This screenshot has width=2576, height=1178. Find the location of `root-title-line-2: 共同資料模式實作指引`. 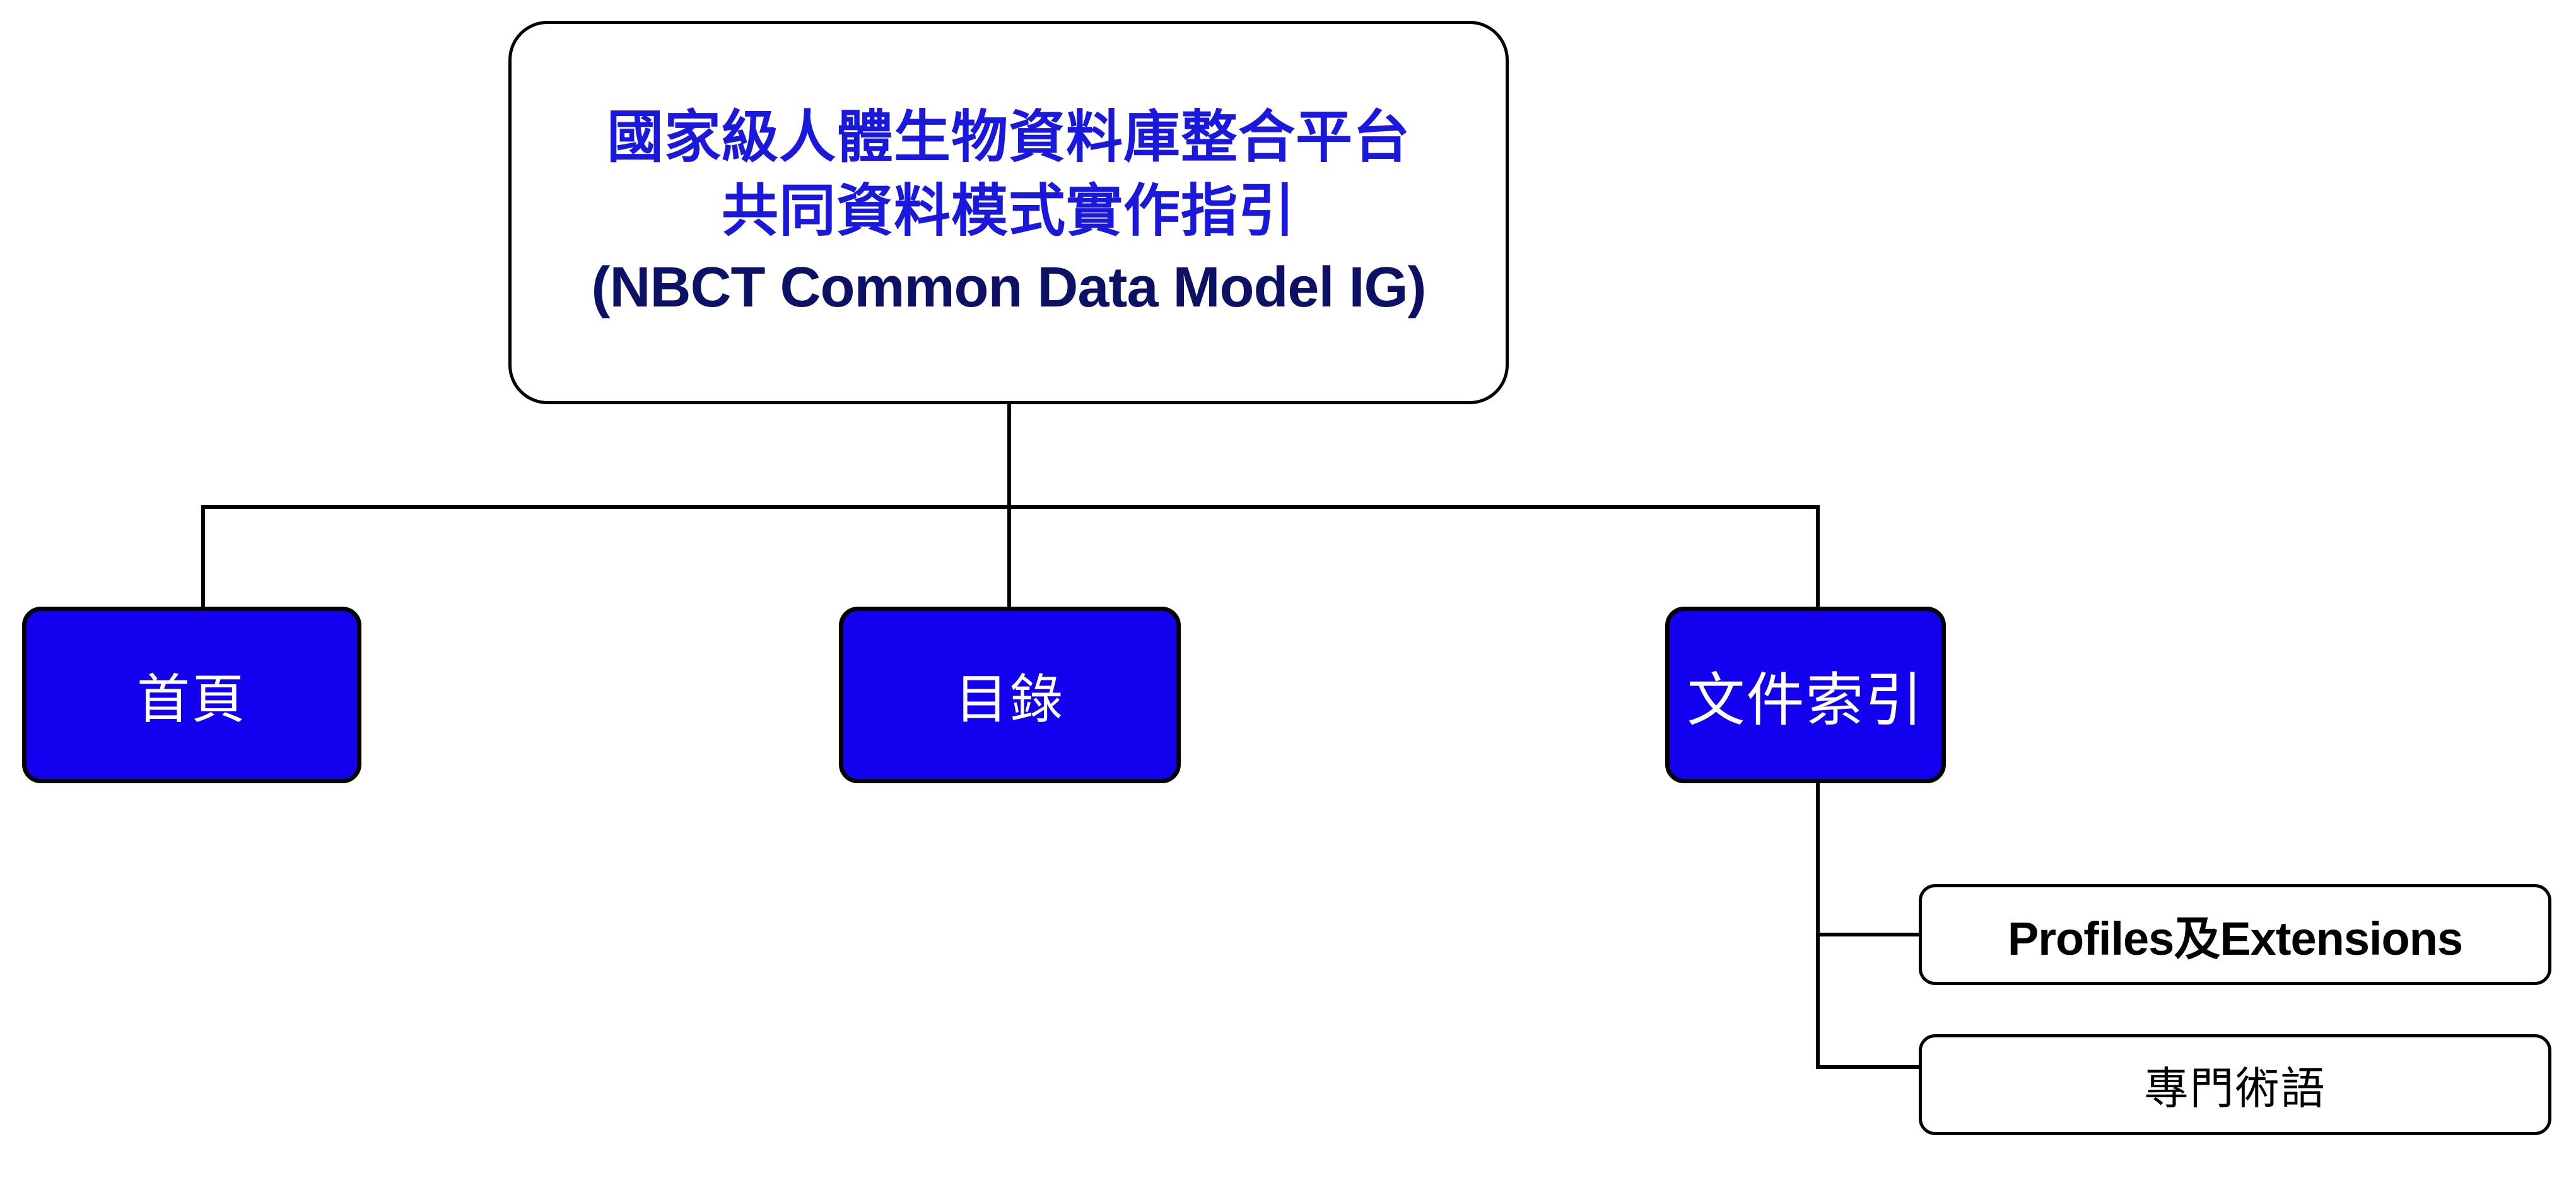

root-title-line-2: 共同資料模式實作指引 is located at coordinates (1009, 211).